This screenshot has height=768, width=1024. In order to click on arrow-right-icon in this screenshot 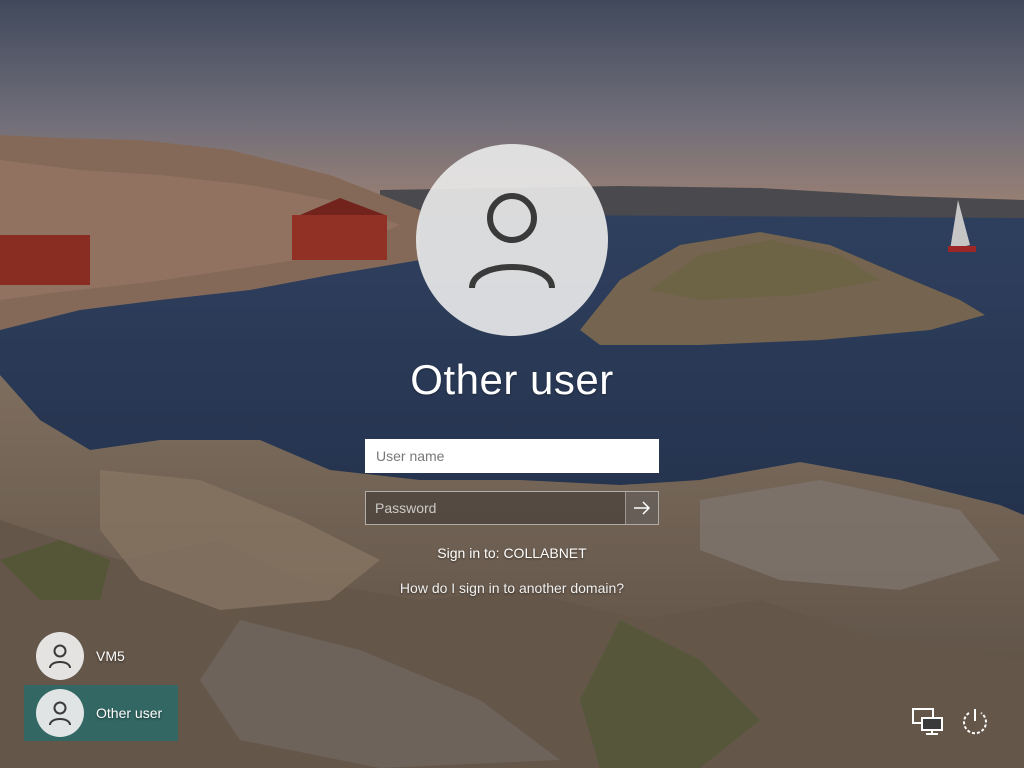, I will do `click(642, 508)`.